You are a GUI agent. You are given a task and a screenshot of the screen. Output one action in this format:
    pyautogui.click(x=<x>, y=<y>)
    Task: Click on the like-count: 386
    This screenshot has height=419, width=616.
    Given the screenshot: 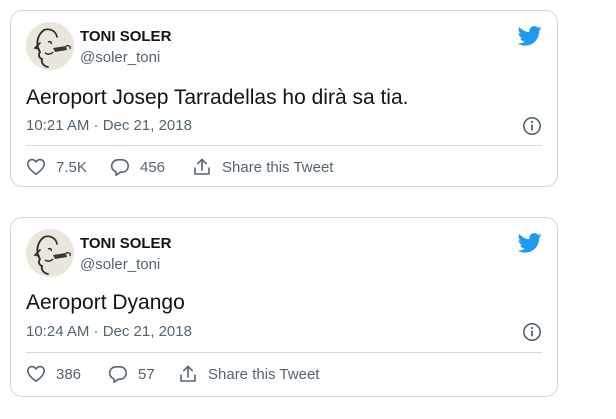 What is the action you would take?
    pyautogui.click(x=69, y=374)
    